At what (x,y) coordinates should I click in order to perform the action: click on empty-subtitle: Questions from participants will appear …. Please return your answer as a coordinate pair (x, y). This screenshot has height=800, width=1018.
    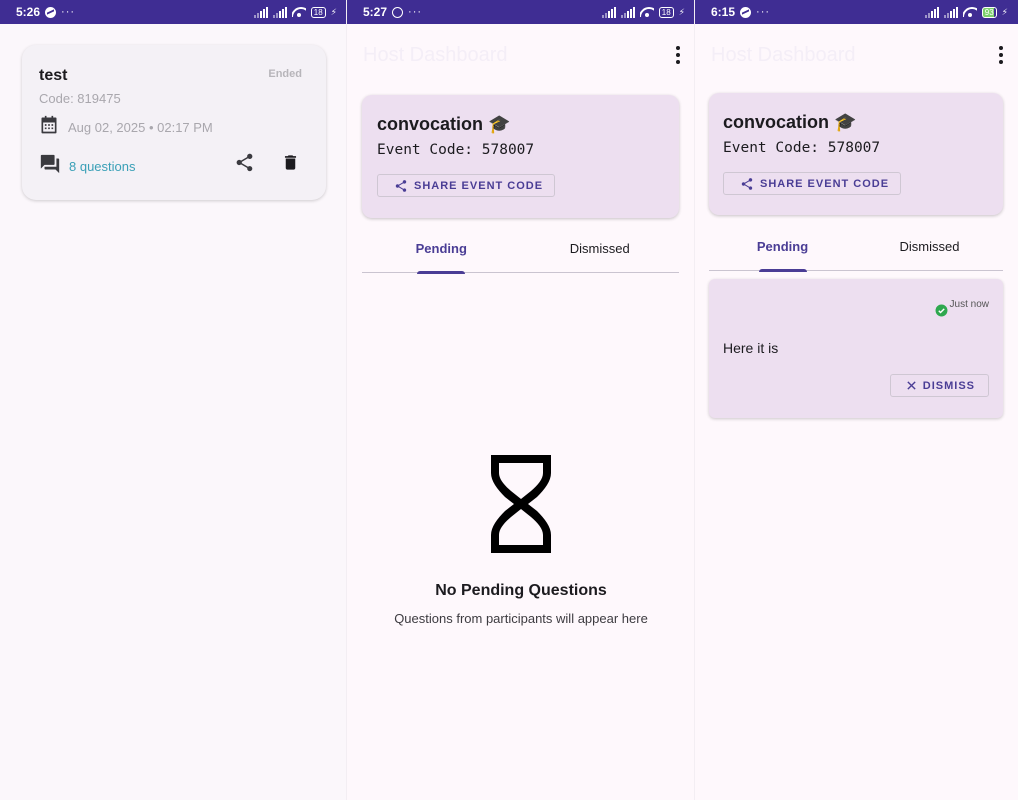
    Looking at the image, I should click on (521, 618).